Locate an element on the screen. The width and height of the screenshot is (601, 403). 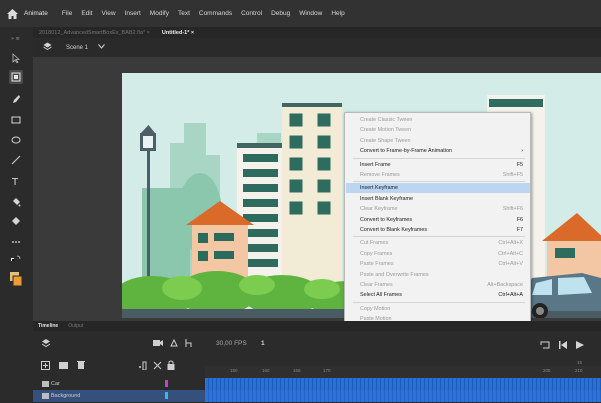
layer-depth-icon is located at coordinates (174, 344).